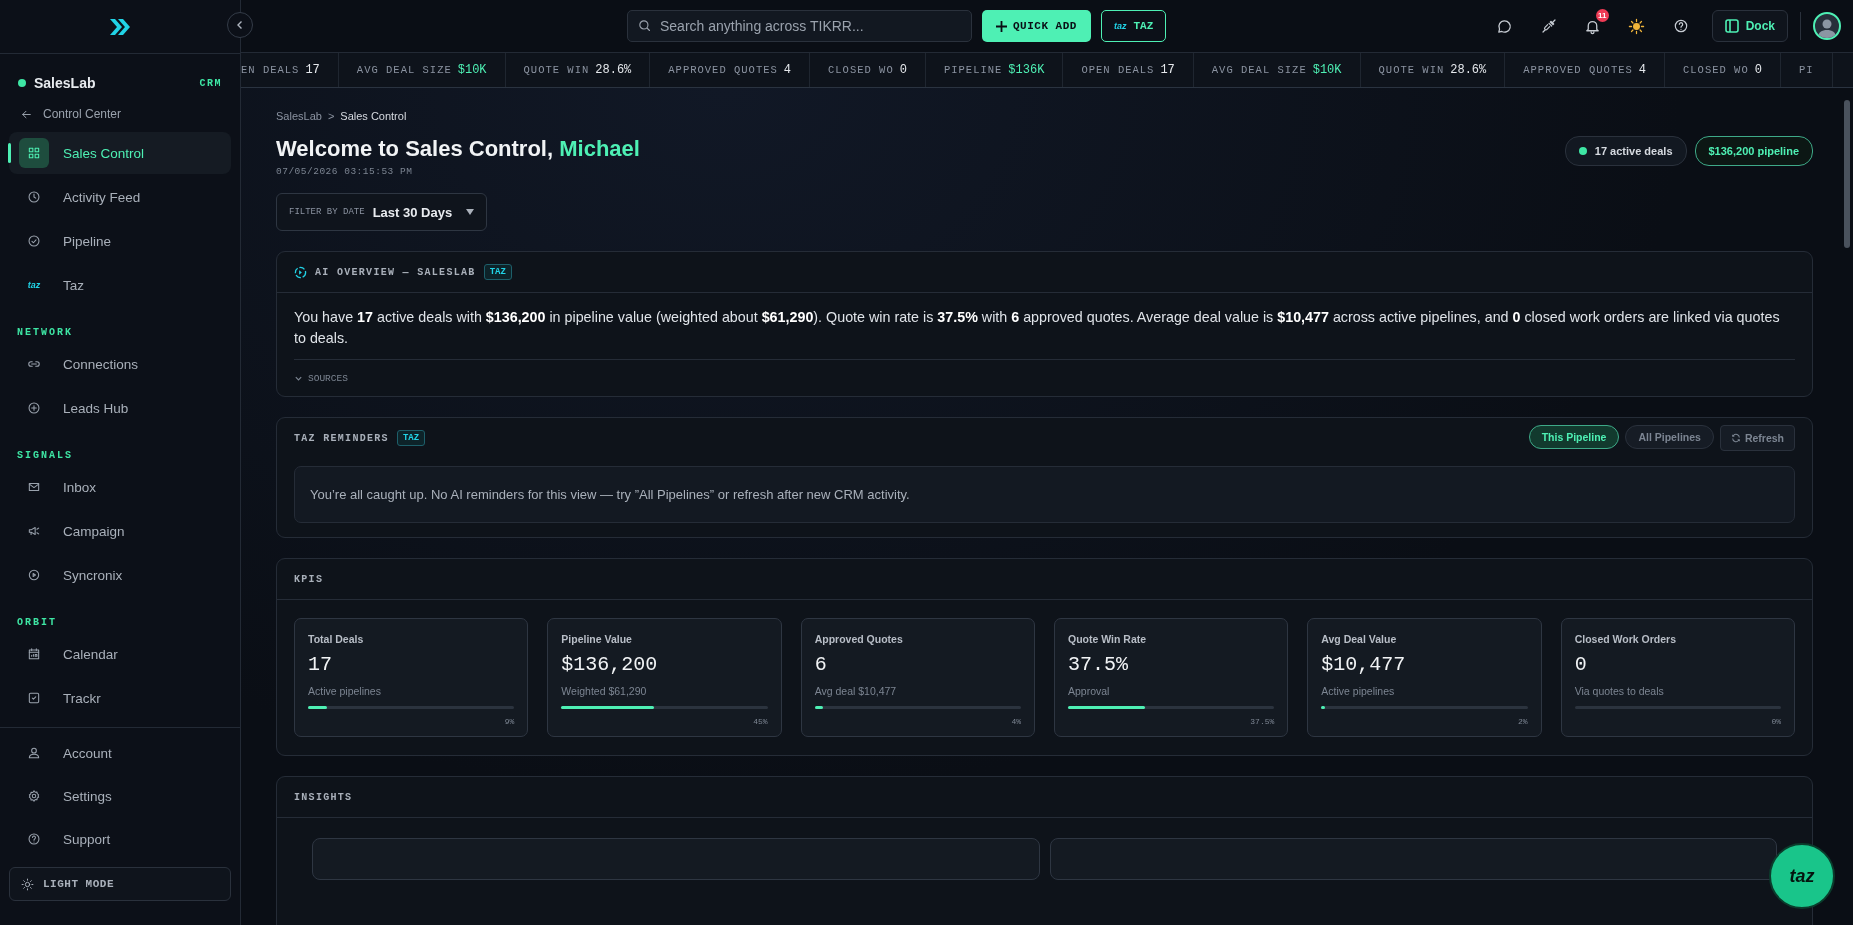  What do you see at coordinates (34, 698) in the screenshot?
I see `checkbox-icon` at bounding box center [34, 698].